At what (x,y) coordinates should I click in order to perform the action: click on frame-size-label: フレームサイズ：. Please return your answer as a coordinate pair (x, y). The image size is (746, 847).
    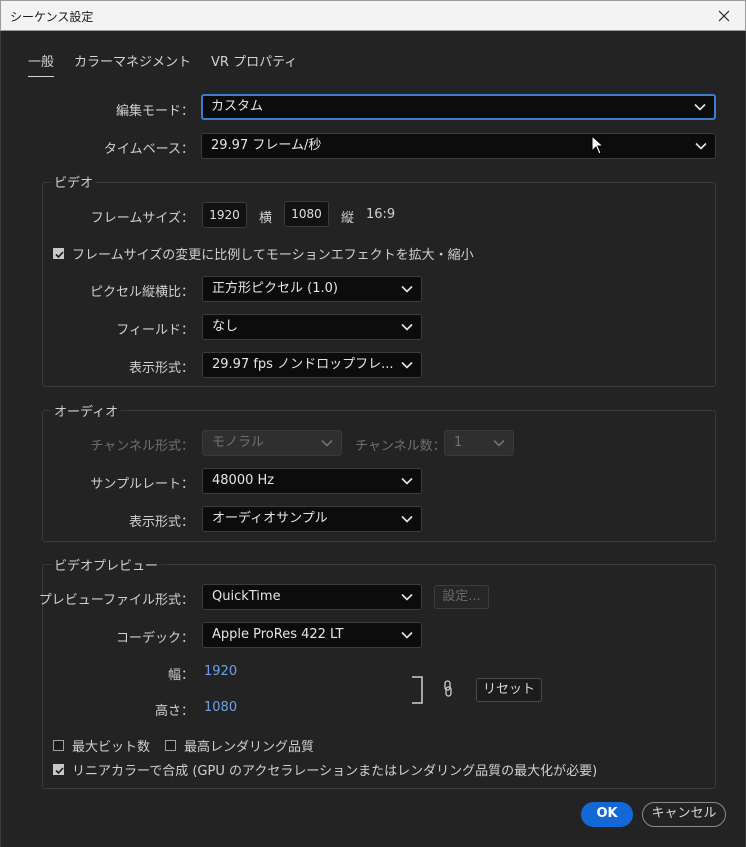
    Looking at the image, I should click on (142, 218).